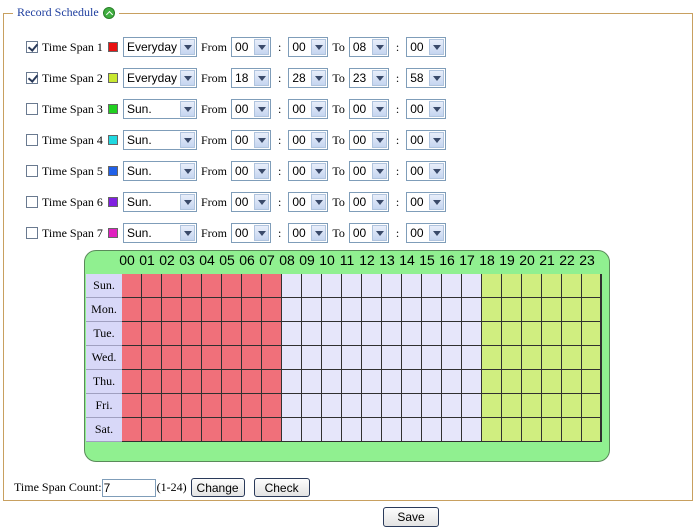 The width and height of the screenshot is (698, 528). Describe the element at coordinates (32, 233) in the screenshot. I see `time-span-7-checkbox` at that location.